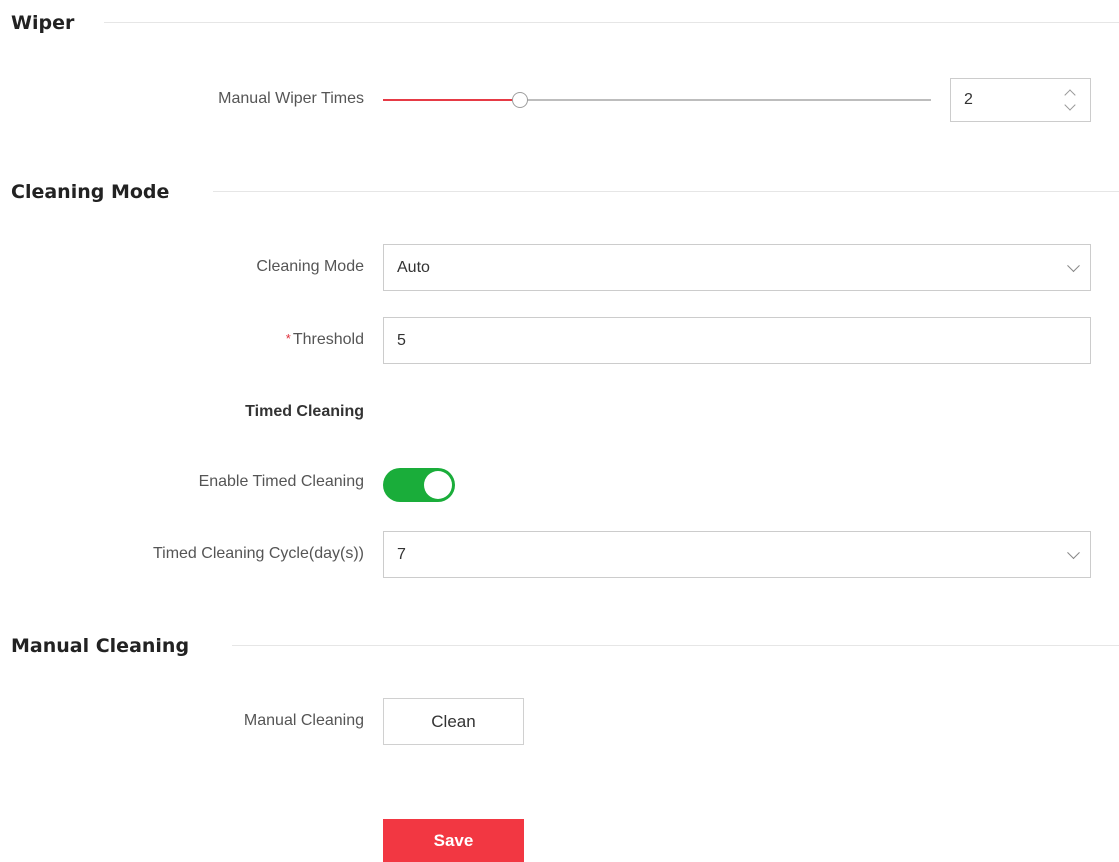  I want to click on slider-thumb, so click(520, 100).